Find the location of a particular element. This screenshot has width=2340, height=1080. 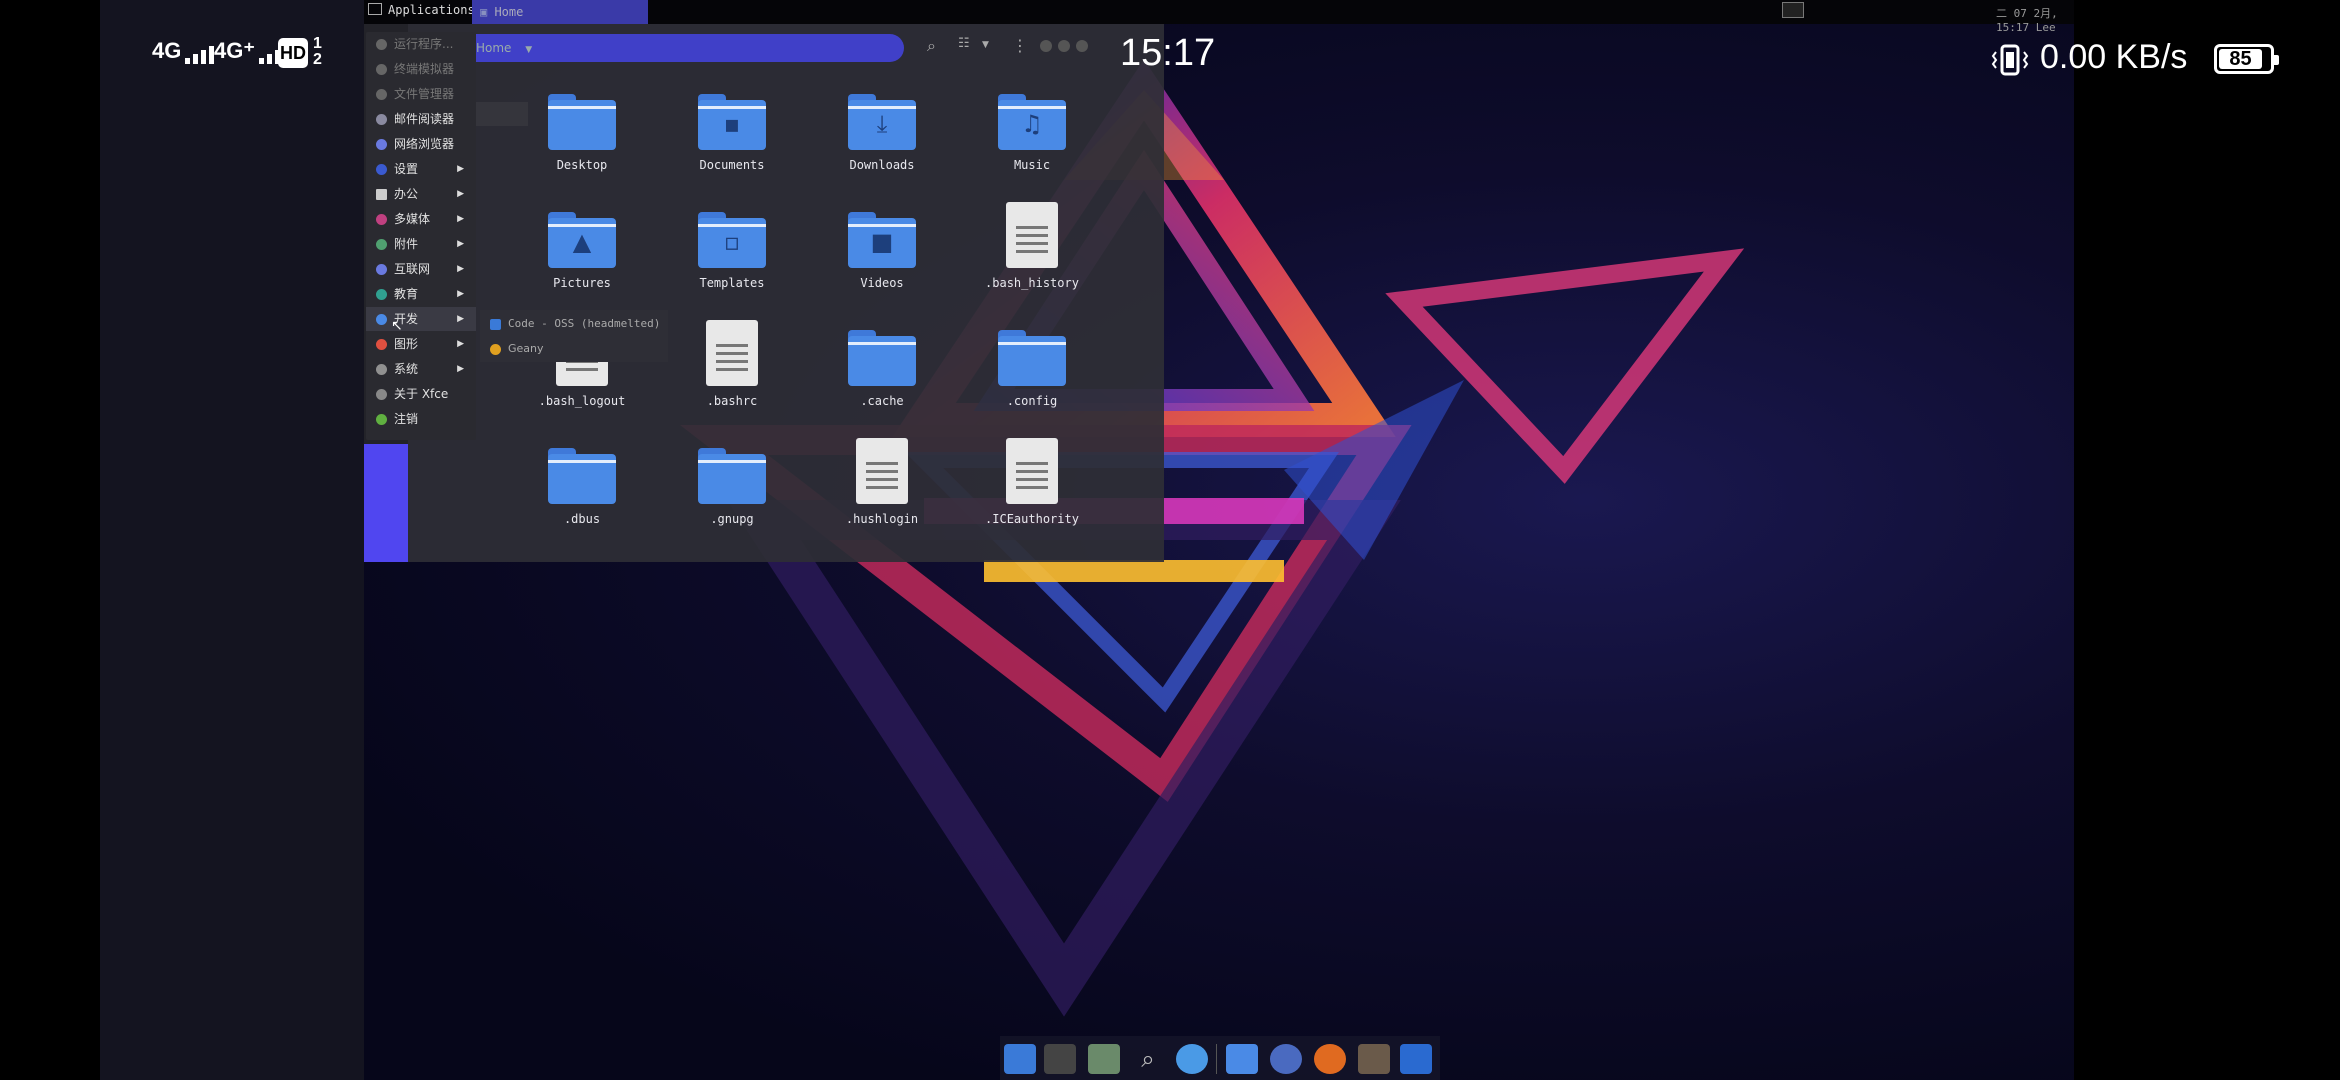

audacious-icon is located at coordinates (1286, 1059).